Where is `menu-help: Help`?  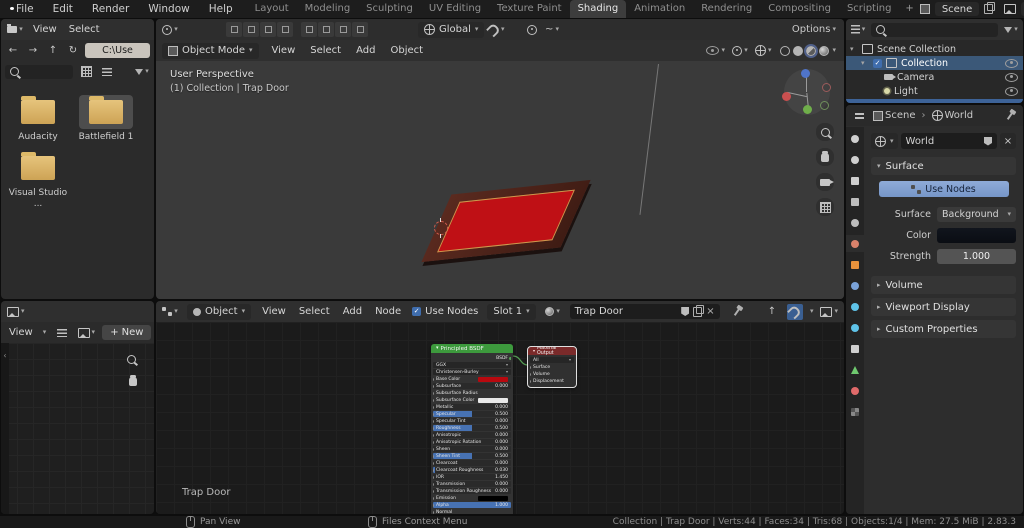 menu-help: Help is located at coordinates (221, 9).